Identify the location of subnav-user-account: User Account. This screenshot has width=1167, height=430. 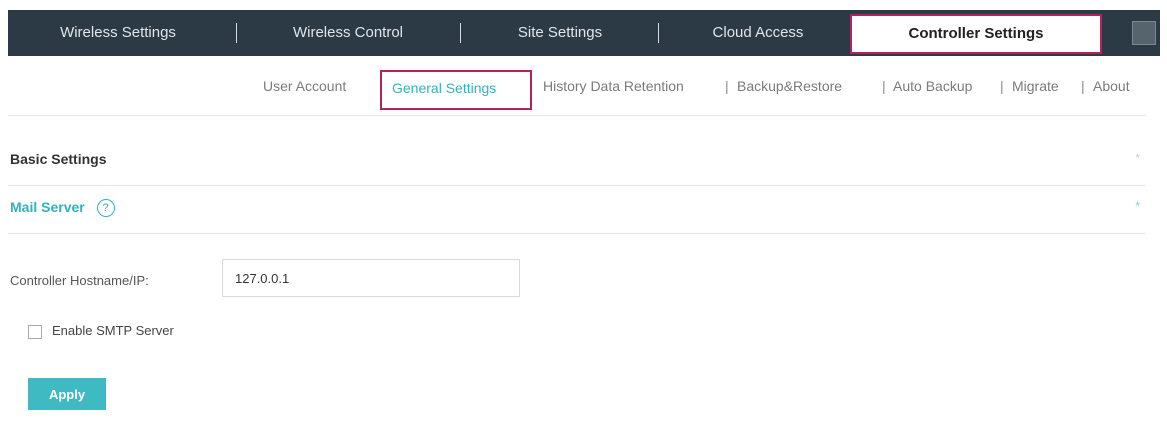
(304, 86).